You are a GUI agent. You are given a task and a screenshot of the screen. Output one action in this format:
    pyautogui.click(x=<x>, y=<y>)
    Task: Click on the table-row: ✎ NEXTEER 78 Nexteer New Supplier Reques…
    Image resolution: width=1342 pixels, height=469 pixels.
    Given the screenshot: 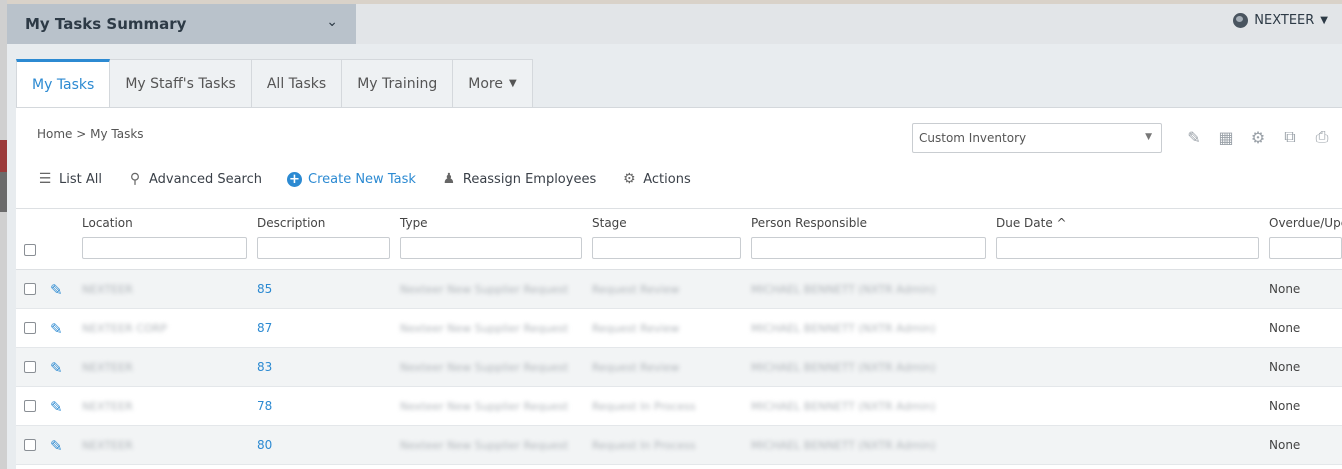 What is the action you would take?
    pyautogui.click(x=679, y=406)
    